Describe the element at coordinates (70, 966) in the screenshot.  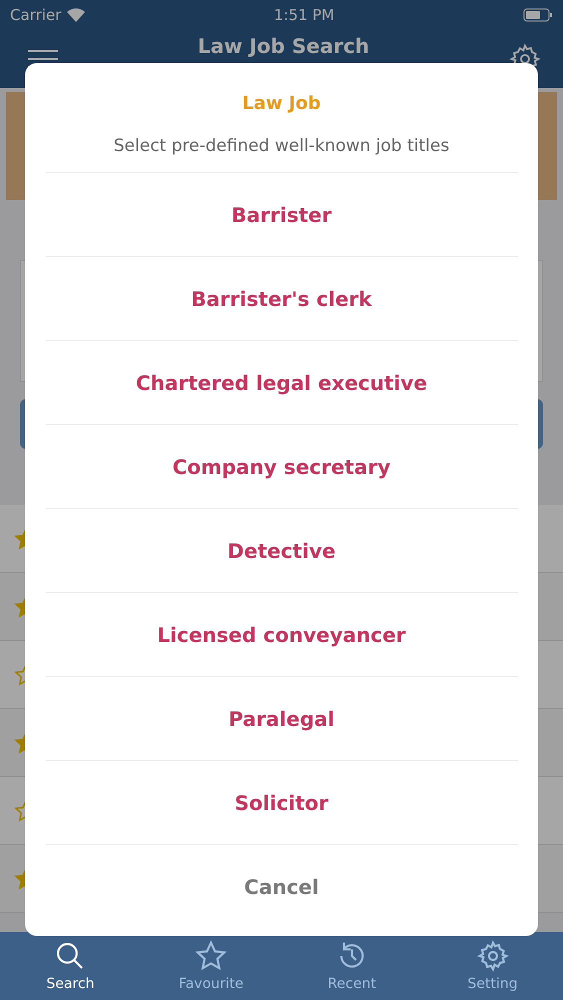
I see `tab: Search` at that location.